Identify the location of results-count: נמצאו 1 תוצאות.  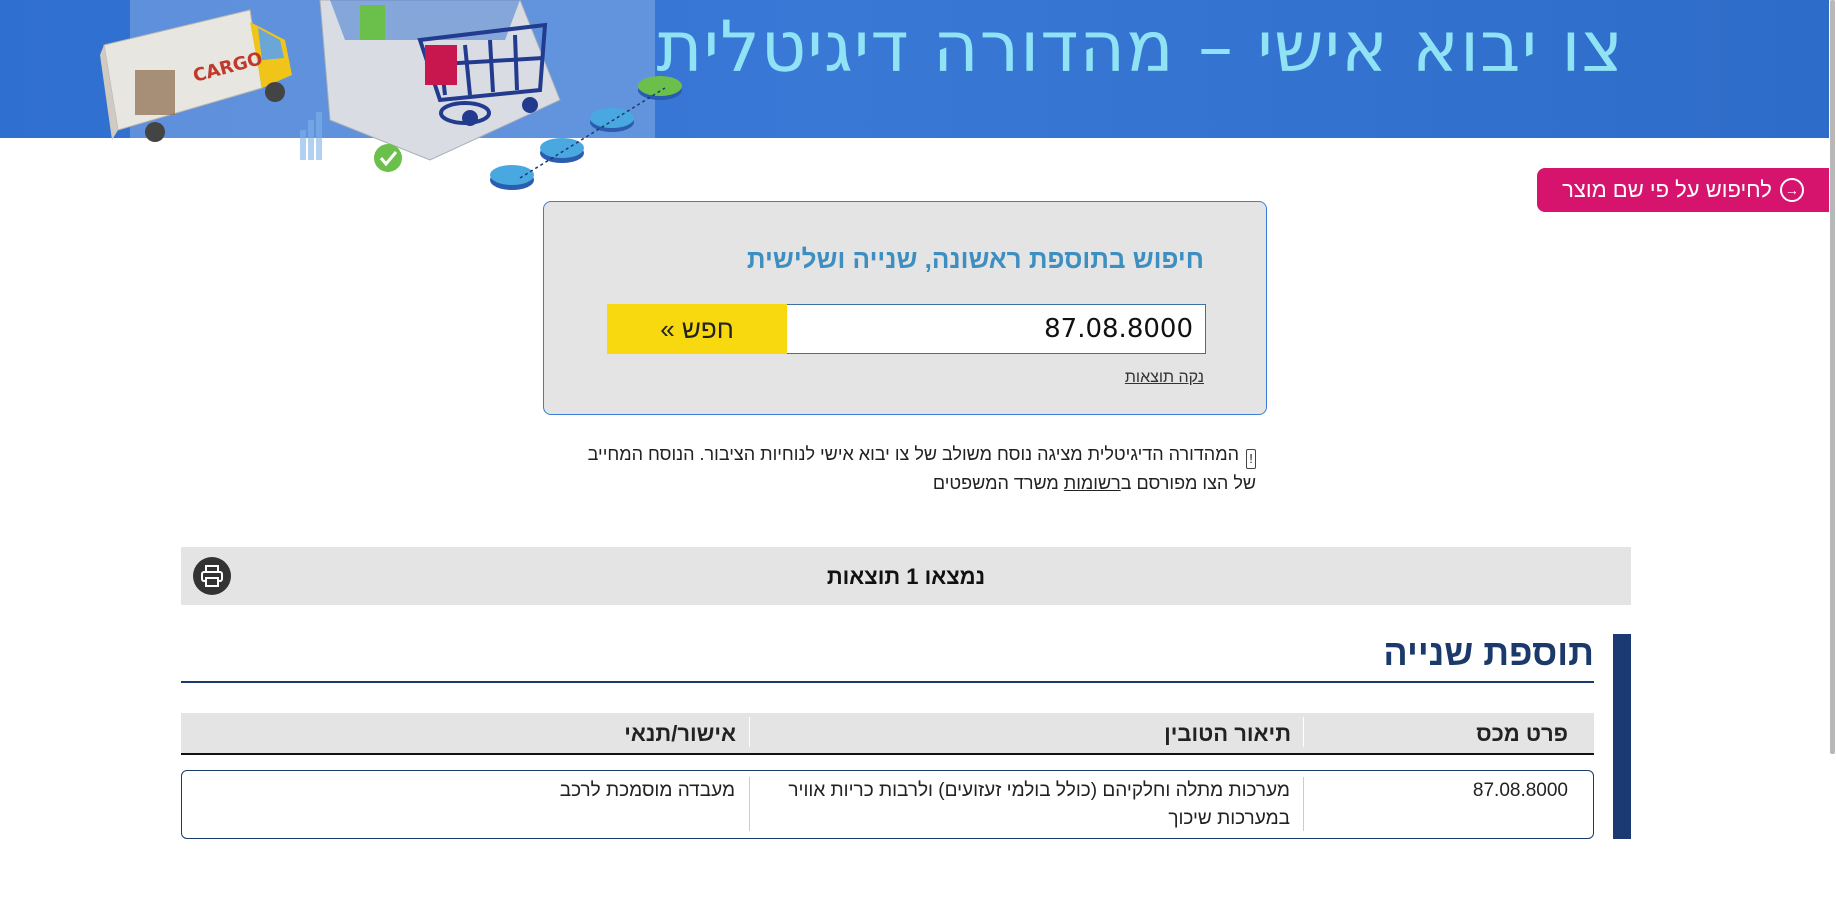
(906, 576).